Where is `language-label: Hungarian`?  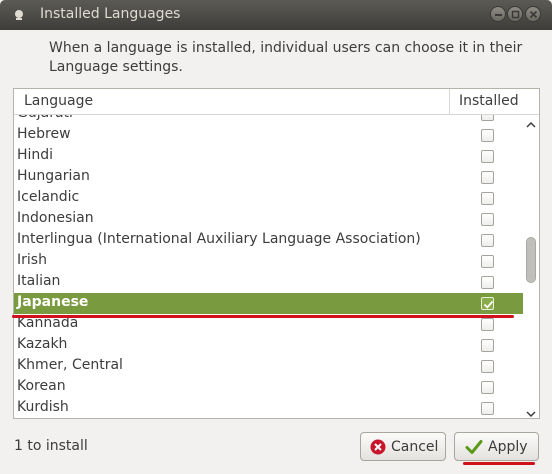 language-label: Hungarian is located at coordinates (53, 176).